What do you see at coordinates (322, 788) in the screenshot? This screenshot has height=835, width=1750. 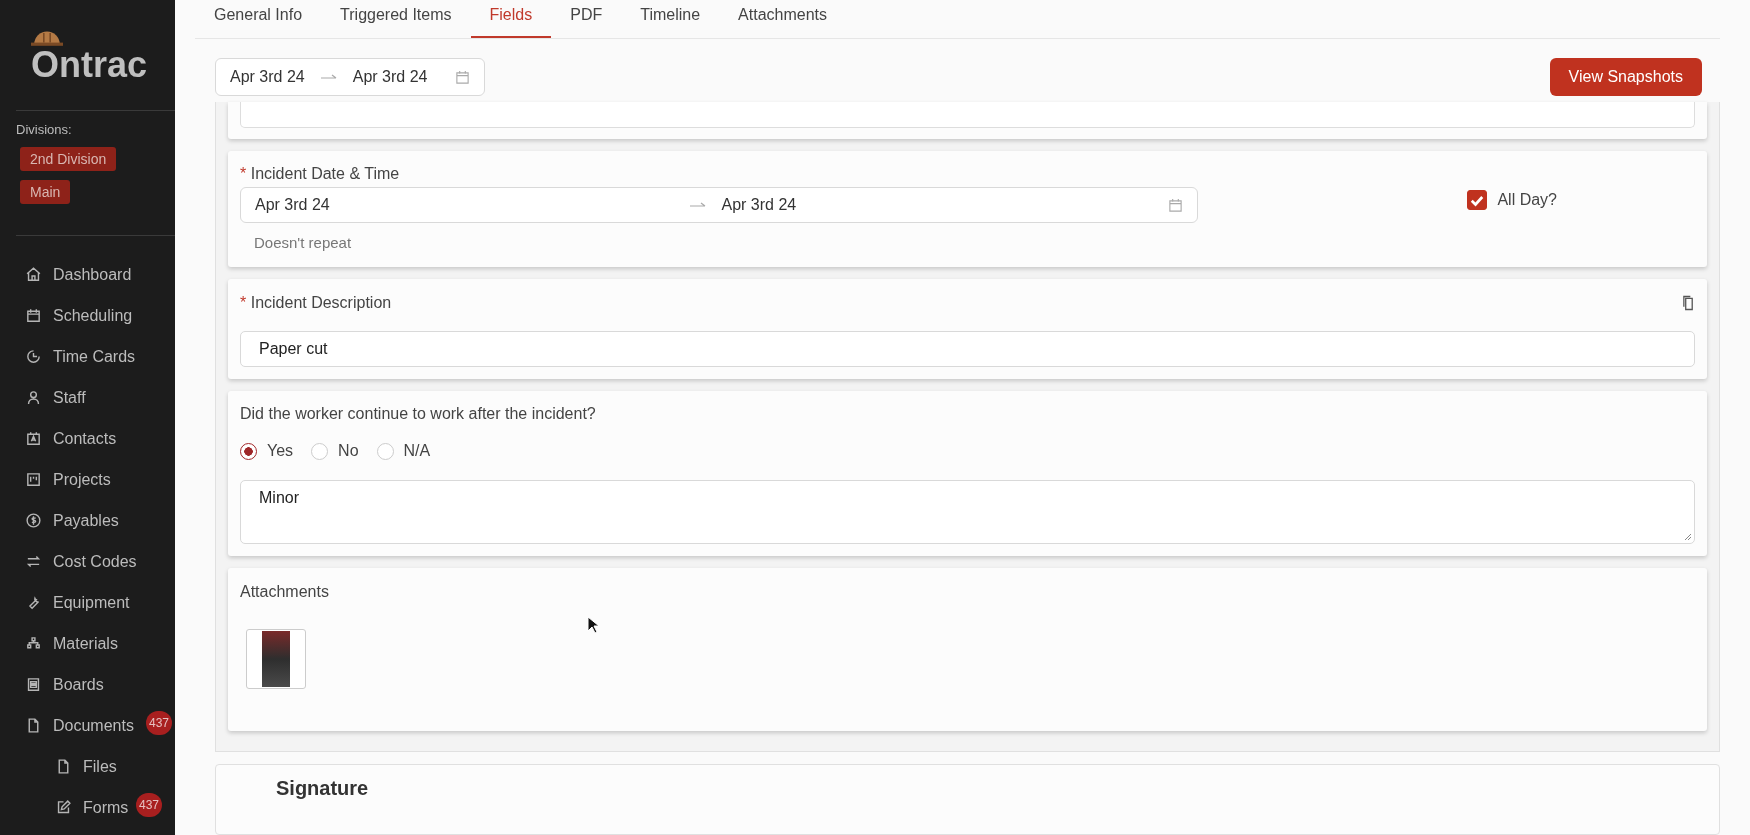 I see `section-title: Signature` at bounding box center [322, 788].